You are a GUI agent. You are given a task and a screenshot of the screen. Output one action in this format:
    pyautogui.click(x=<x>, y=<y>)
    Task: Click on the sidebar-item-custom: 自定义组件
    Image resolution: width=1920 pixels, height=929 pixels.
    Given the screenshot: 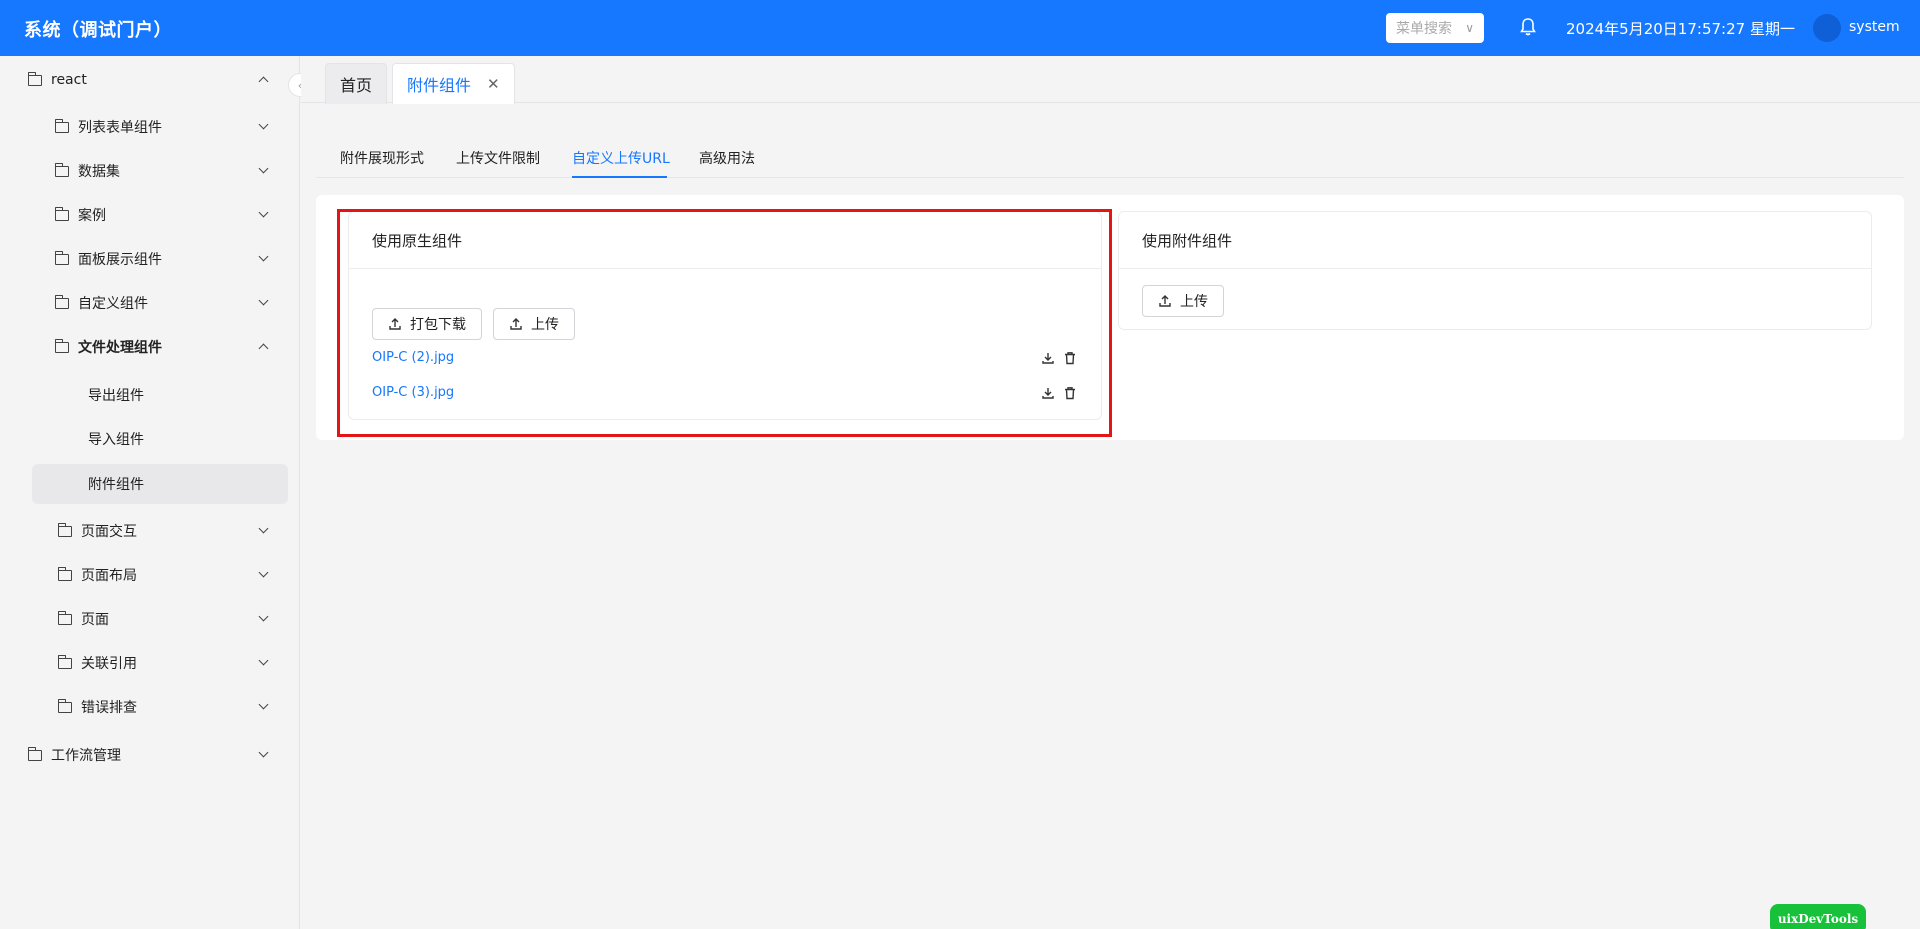 What is the action you would take?
    pyautogui.click(x=150, y=303)
    